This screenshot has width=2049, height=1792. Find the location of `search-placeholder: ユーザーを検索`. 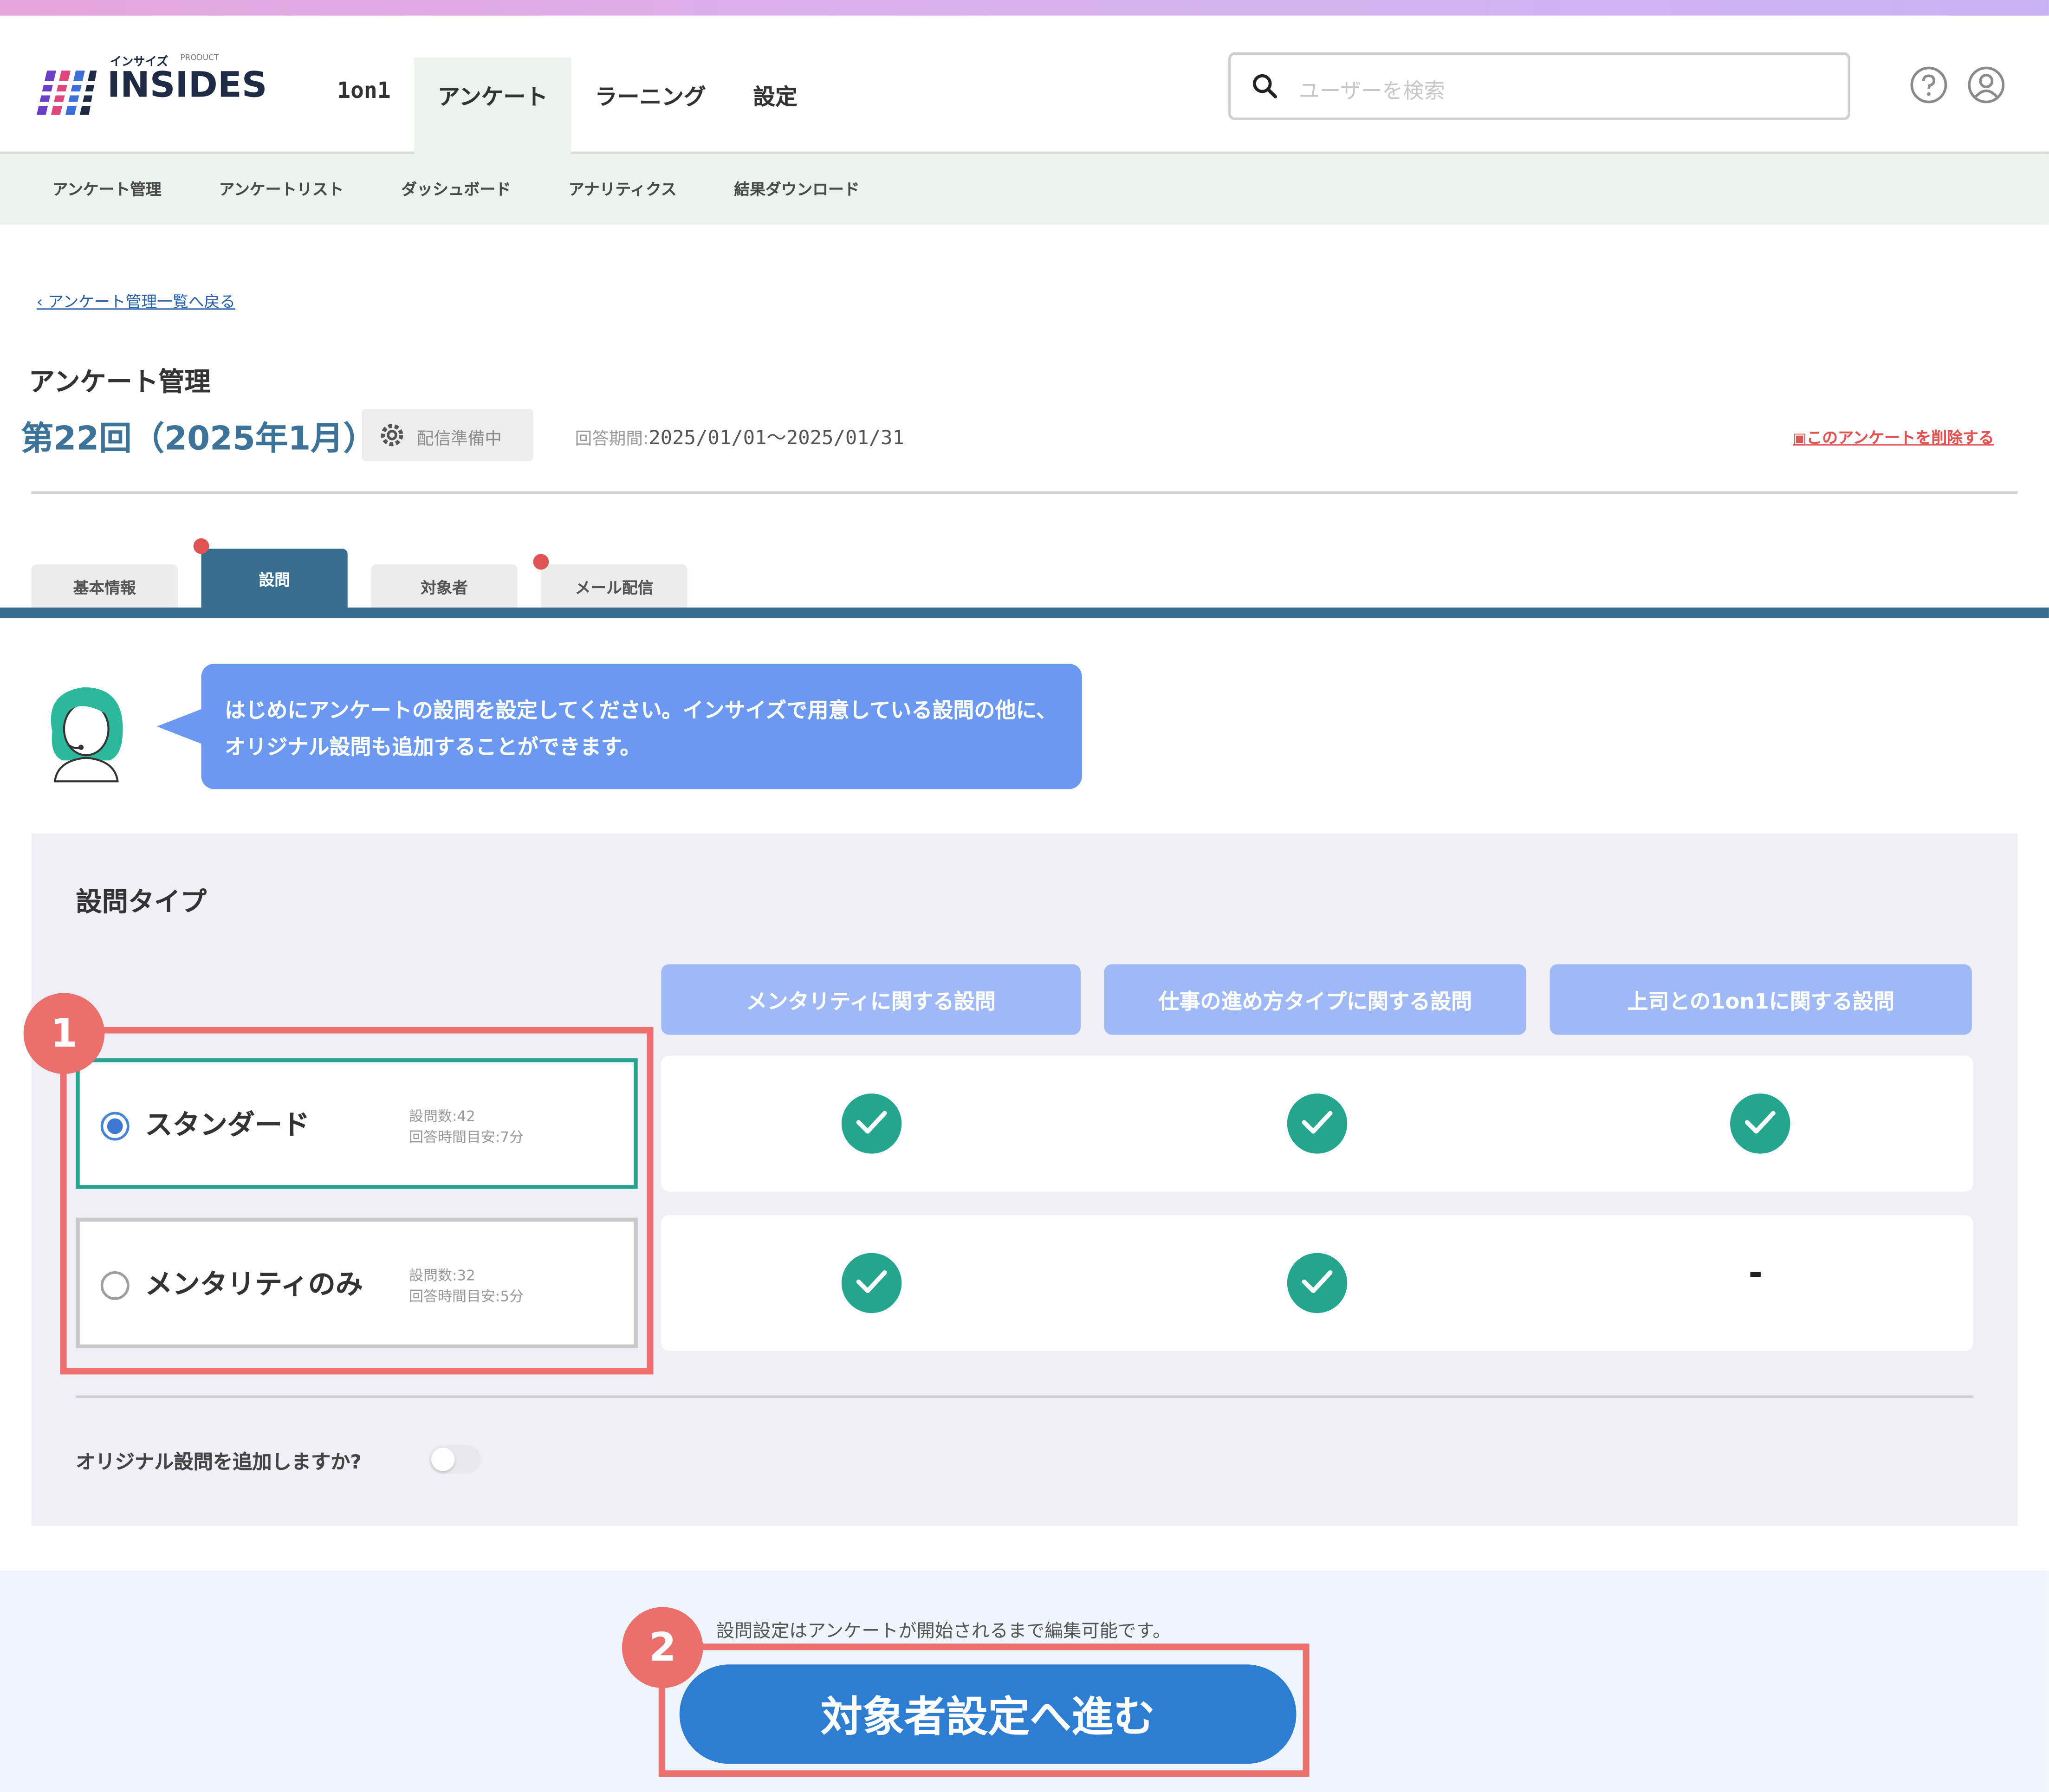

search-placeholder: ユーザーを検索 is located at coordinates (1372, 91).